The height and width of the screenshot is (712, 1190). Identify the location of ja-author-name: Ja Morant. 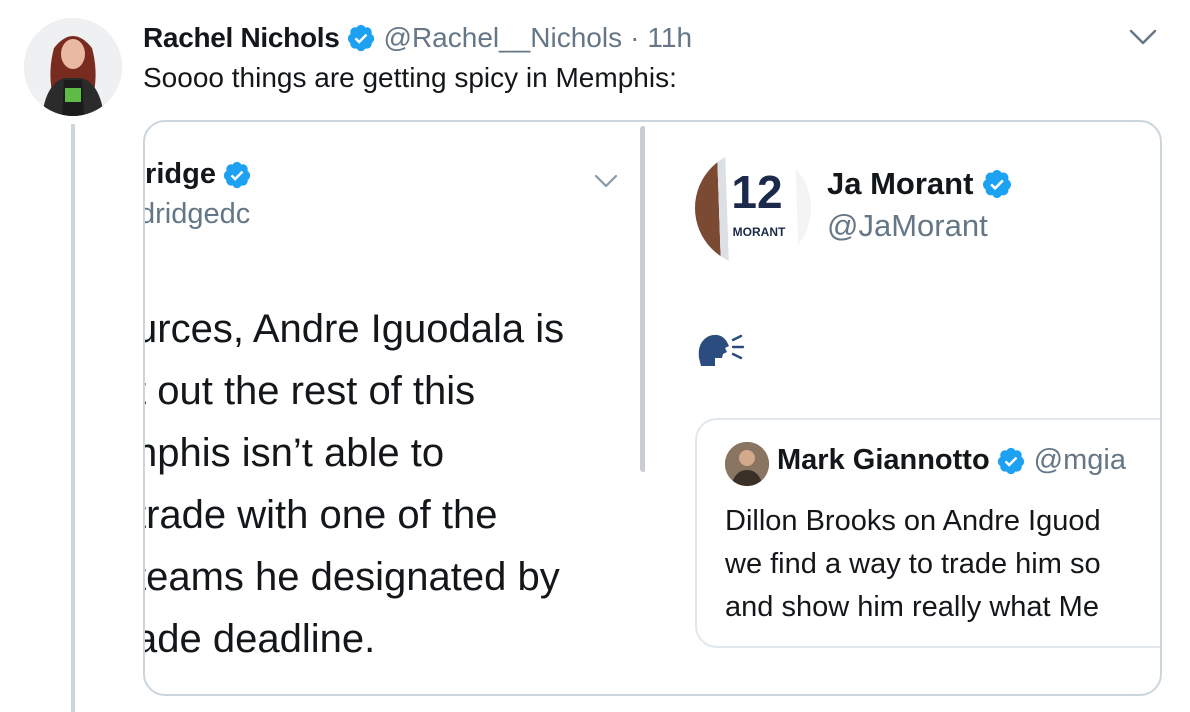
(900, 183).